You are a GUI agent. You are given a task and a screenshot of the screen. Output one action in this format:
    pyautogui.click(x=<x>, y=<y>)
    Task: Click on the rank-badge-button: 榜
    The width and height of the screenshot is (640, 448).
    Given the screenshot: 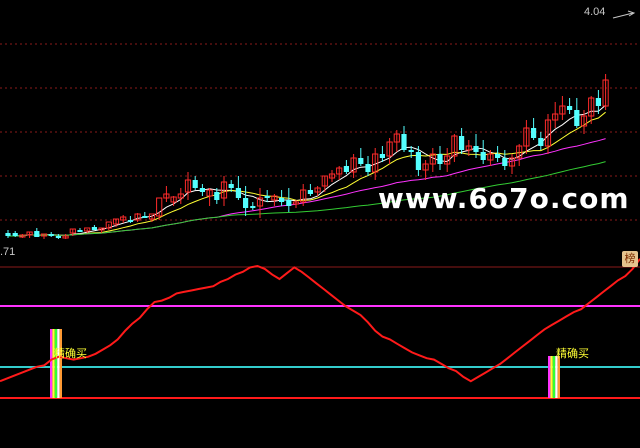 What is the action you would take?
    pyautogui.click(x=630, y=259)
    